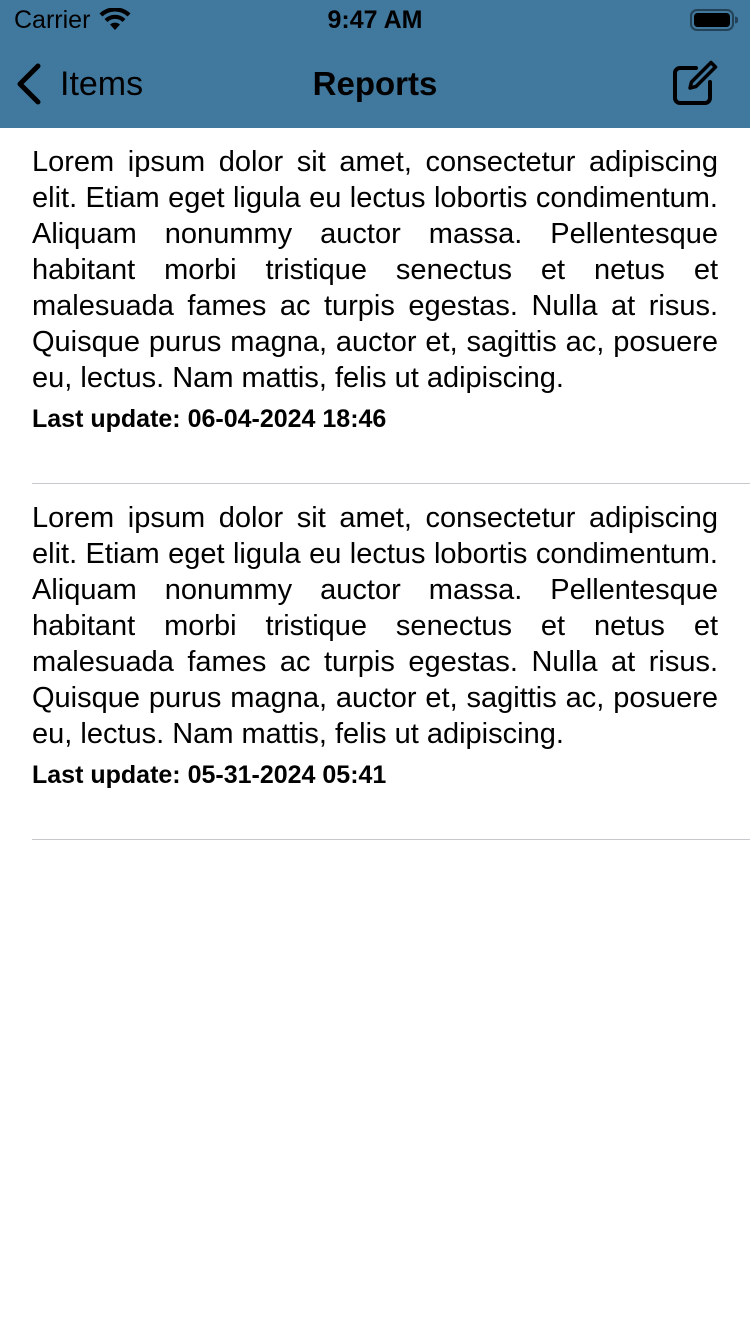 The image size is (750, 1334). I want to click on back-button-label: Items, so click(102, 83).